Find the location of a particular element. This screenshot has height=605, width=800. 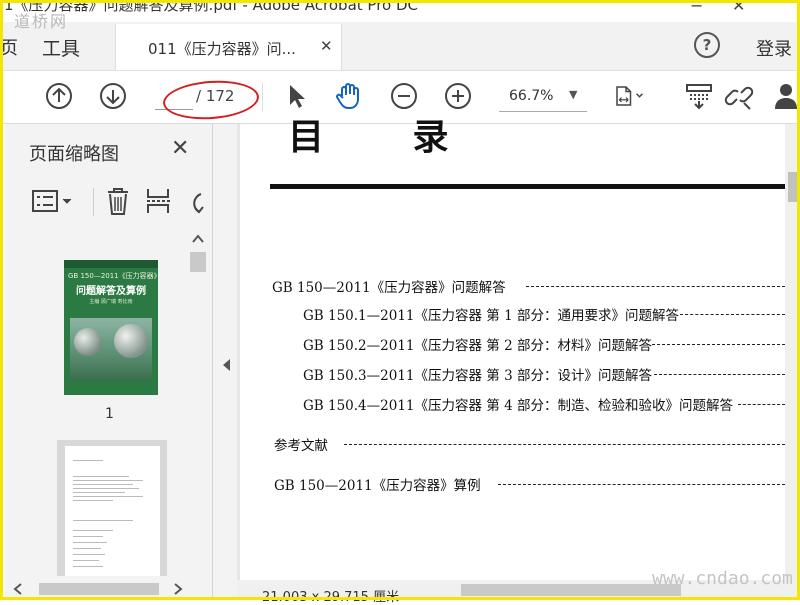

page-thumbnail-1: GB 150—2011《压力容器》 问题解答及算例 主编 顾广瑞 寿比南 is located at coordinates (111, 327).